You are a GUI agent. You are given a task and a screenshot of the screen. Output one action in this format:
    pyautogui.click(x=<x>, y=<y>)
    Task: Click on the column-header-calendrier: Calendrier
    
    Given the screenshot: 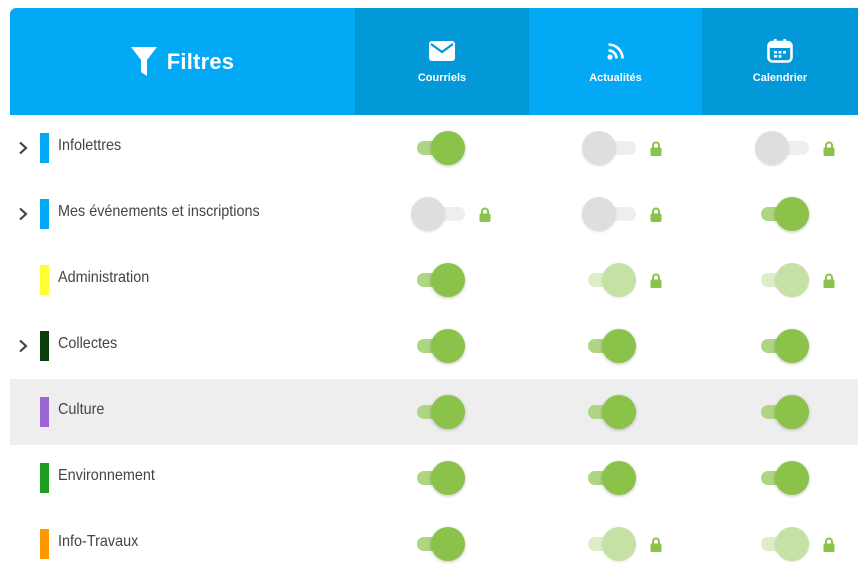 What is the action you would take?
    pyautogui.click(x=780, y=61)
    